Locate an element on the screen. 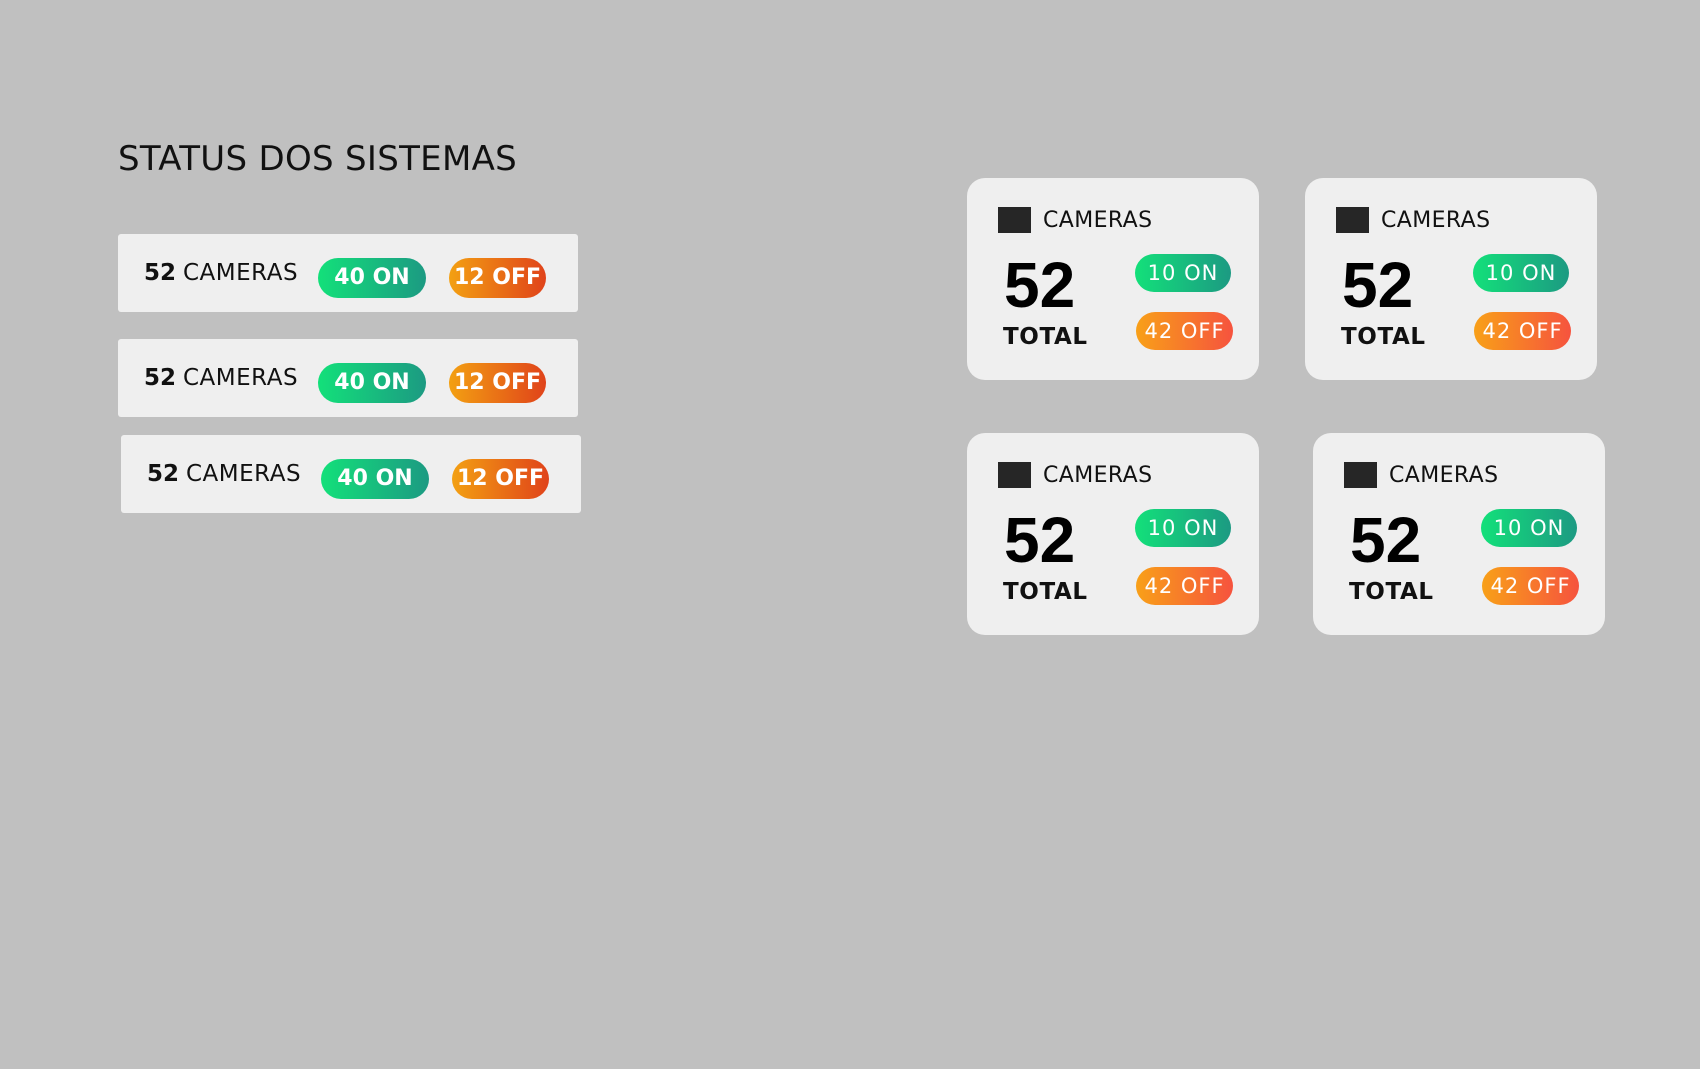 The width and height of the screenshot is (1700, 1069). status-row-cameras-2: 52 CAMERAS 40 ON 12 OFF is located at coordinates (348, 378).